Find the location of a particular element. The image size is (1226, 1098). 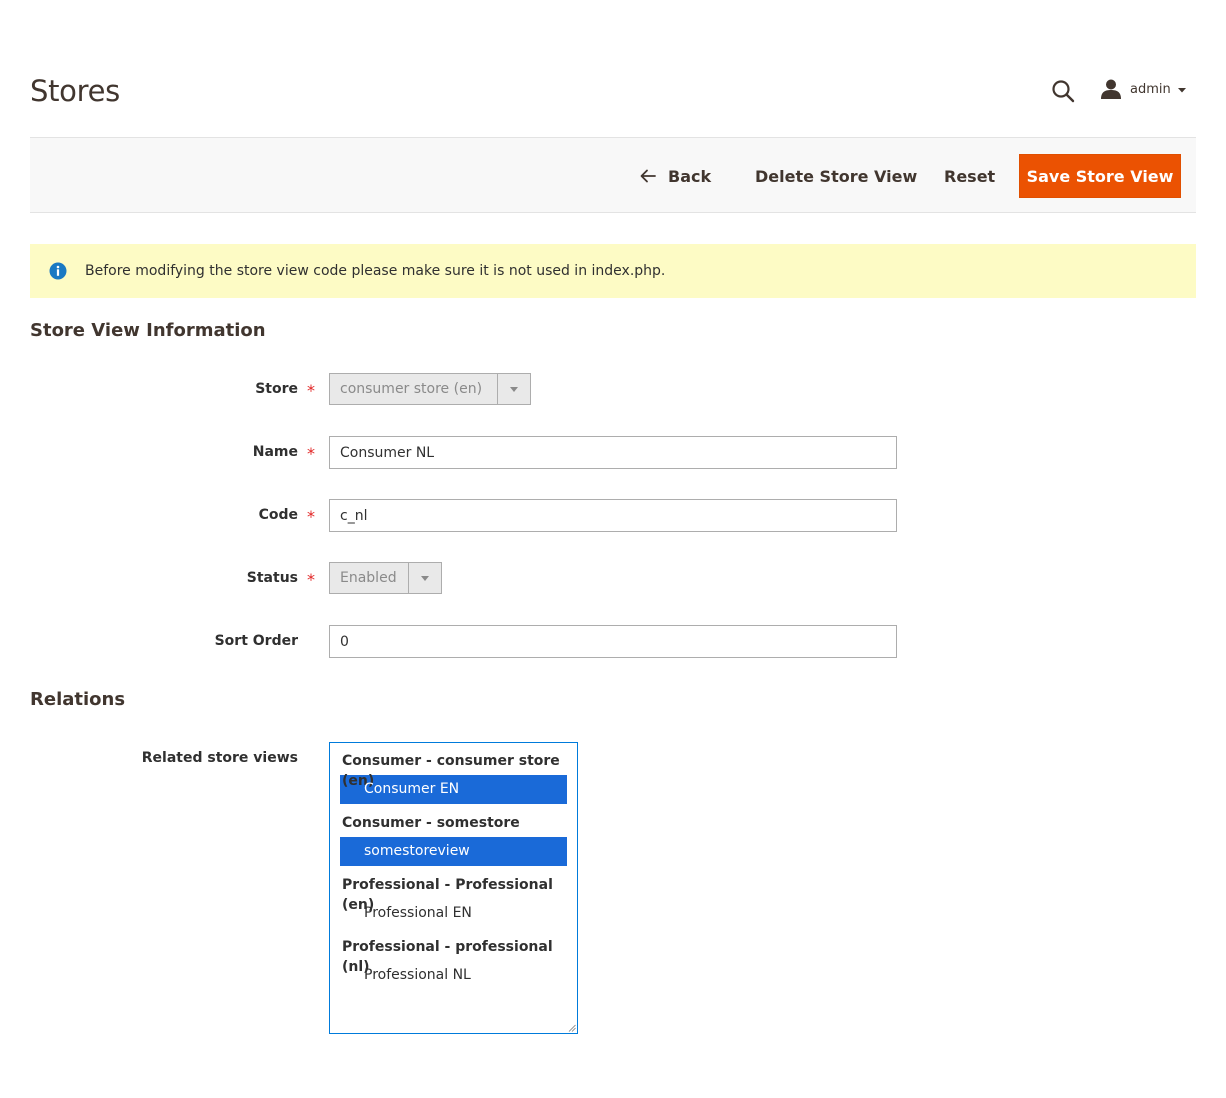

name-input is located at coordinates (613, 452).